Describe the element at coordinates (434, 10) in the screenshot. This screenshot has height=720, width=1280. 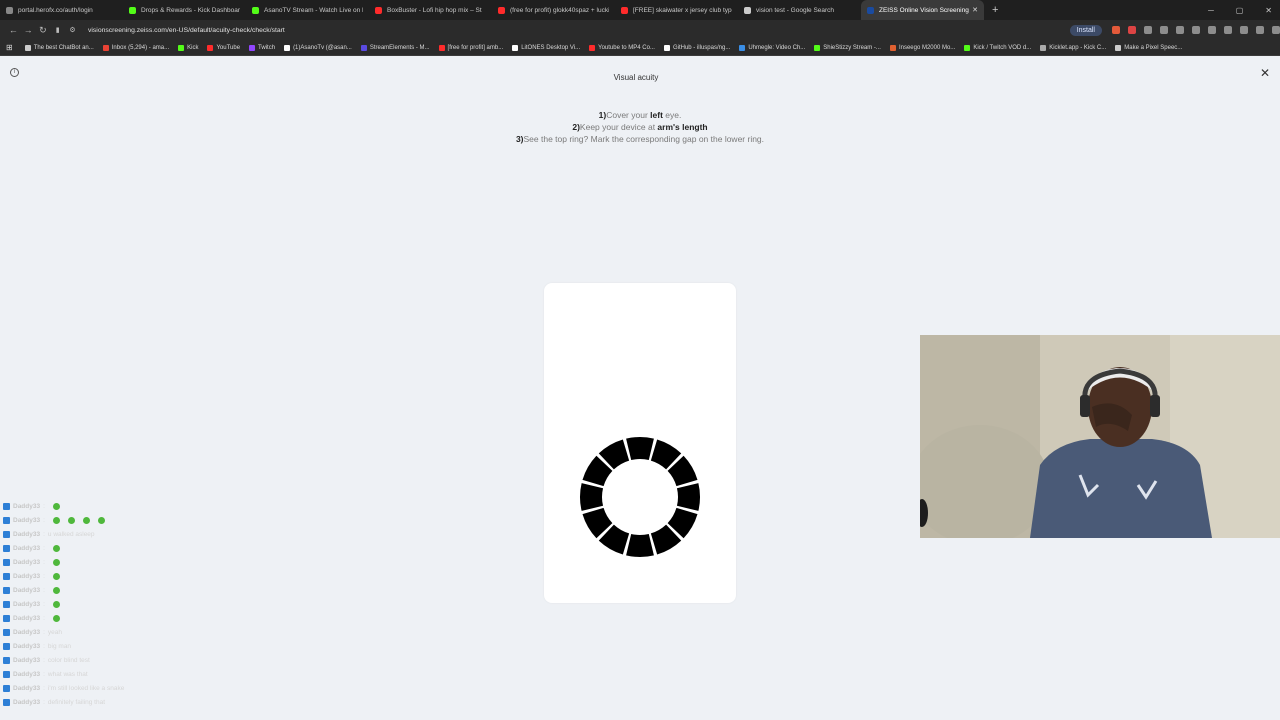
I see `tab-title: BoxBuster - Lofi hip hop mix – St` at that location.